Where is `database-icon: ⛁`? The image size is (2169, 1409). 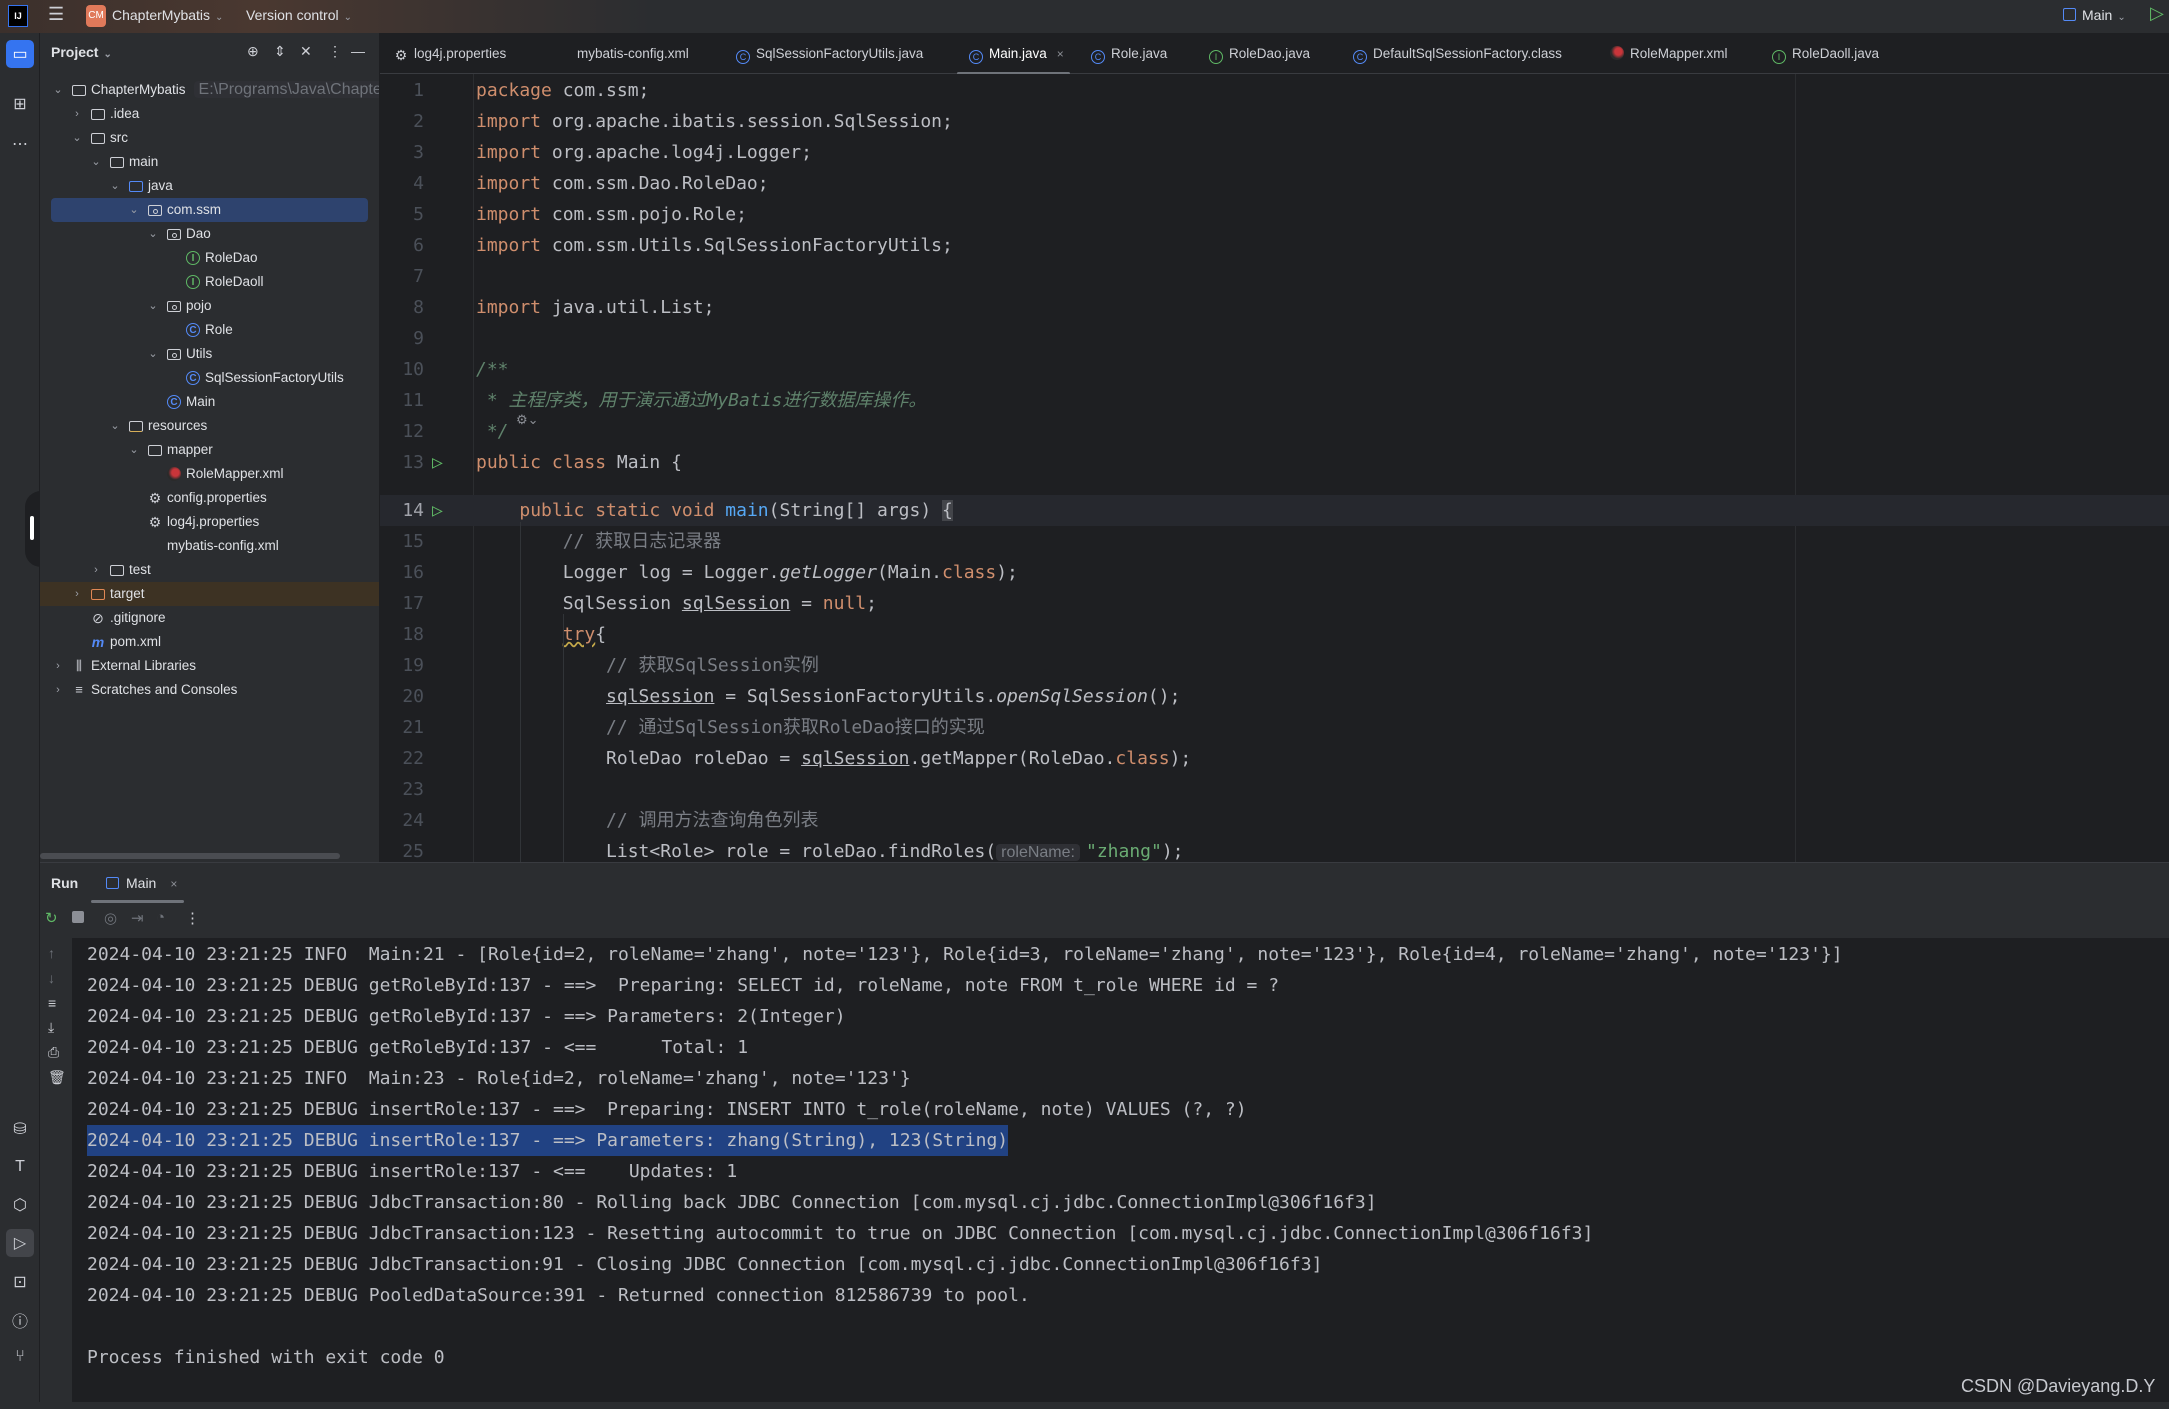
database-icon: ⛁ is located at coordinates (20, 1129).